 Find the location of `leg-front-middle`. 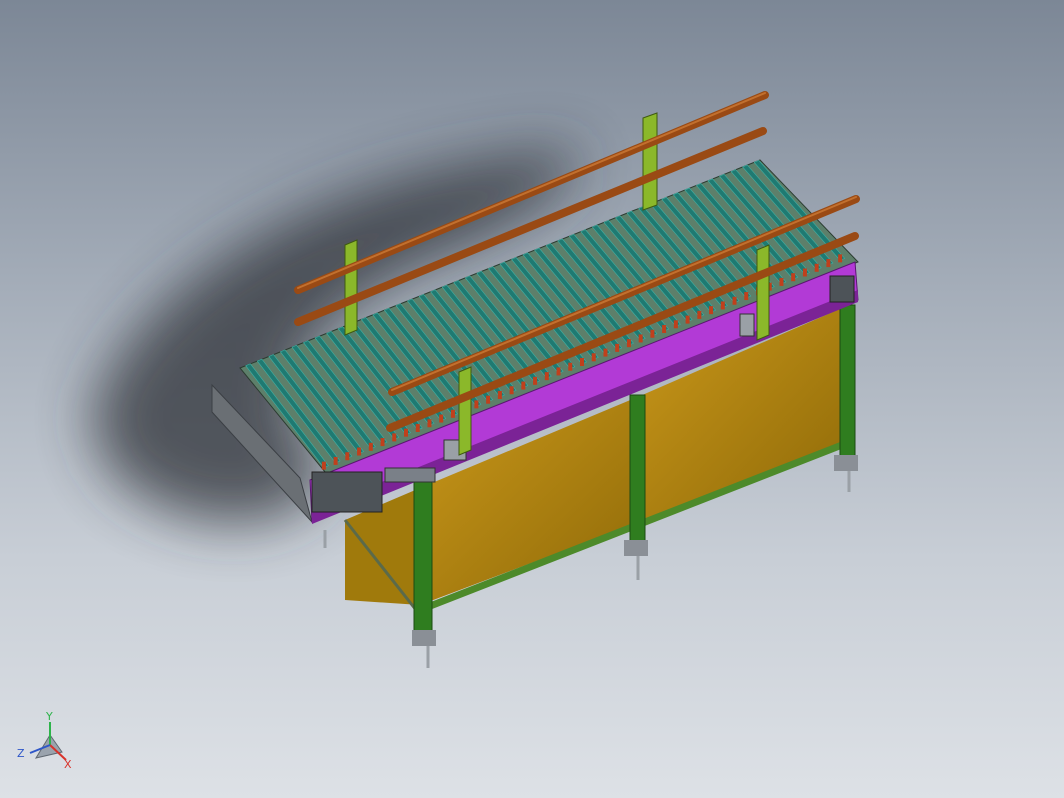

leg-front-middle is located at coordinates (637, 470).